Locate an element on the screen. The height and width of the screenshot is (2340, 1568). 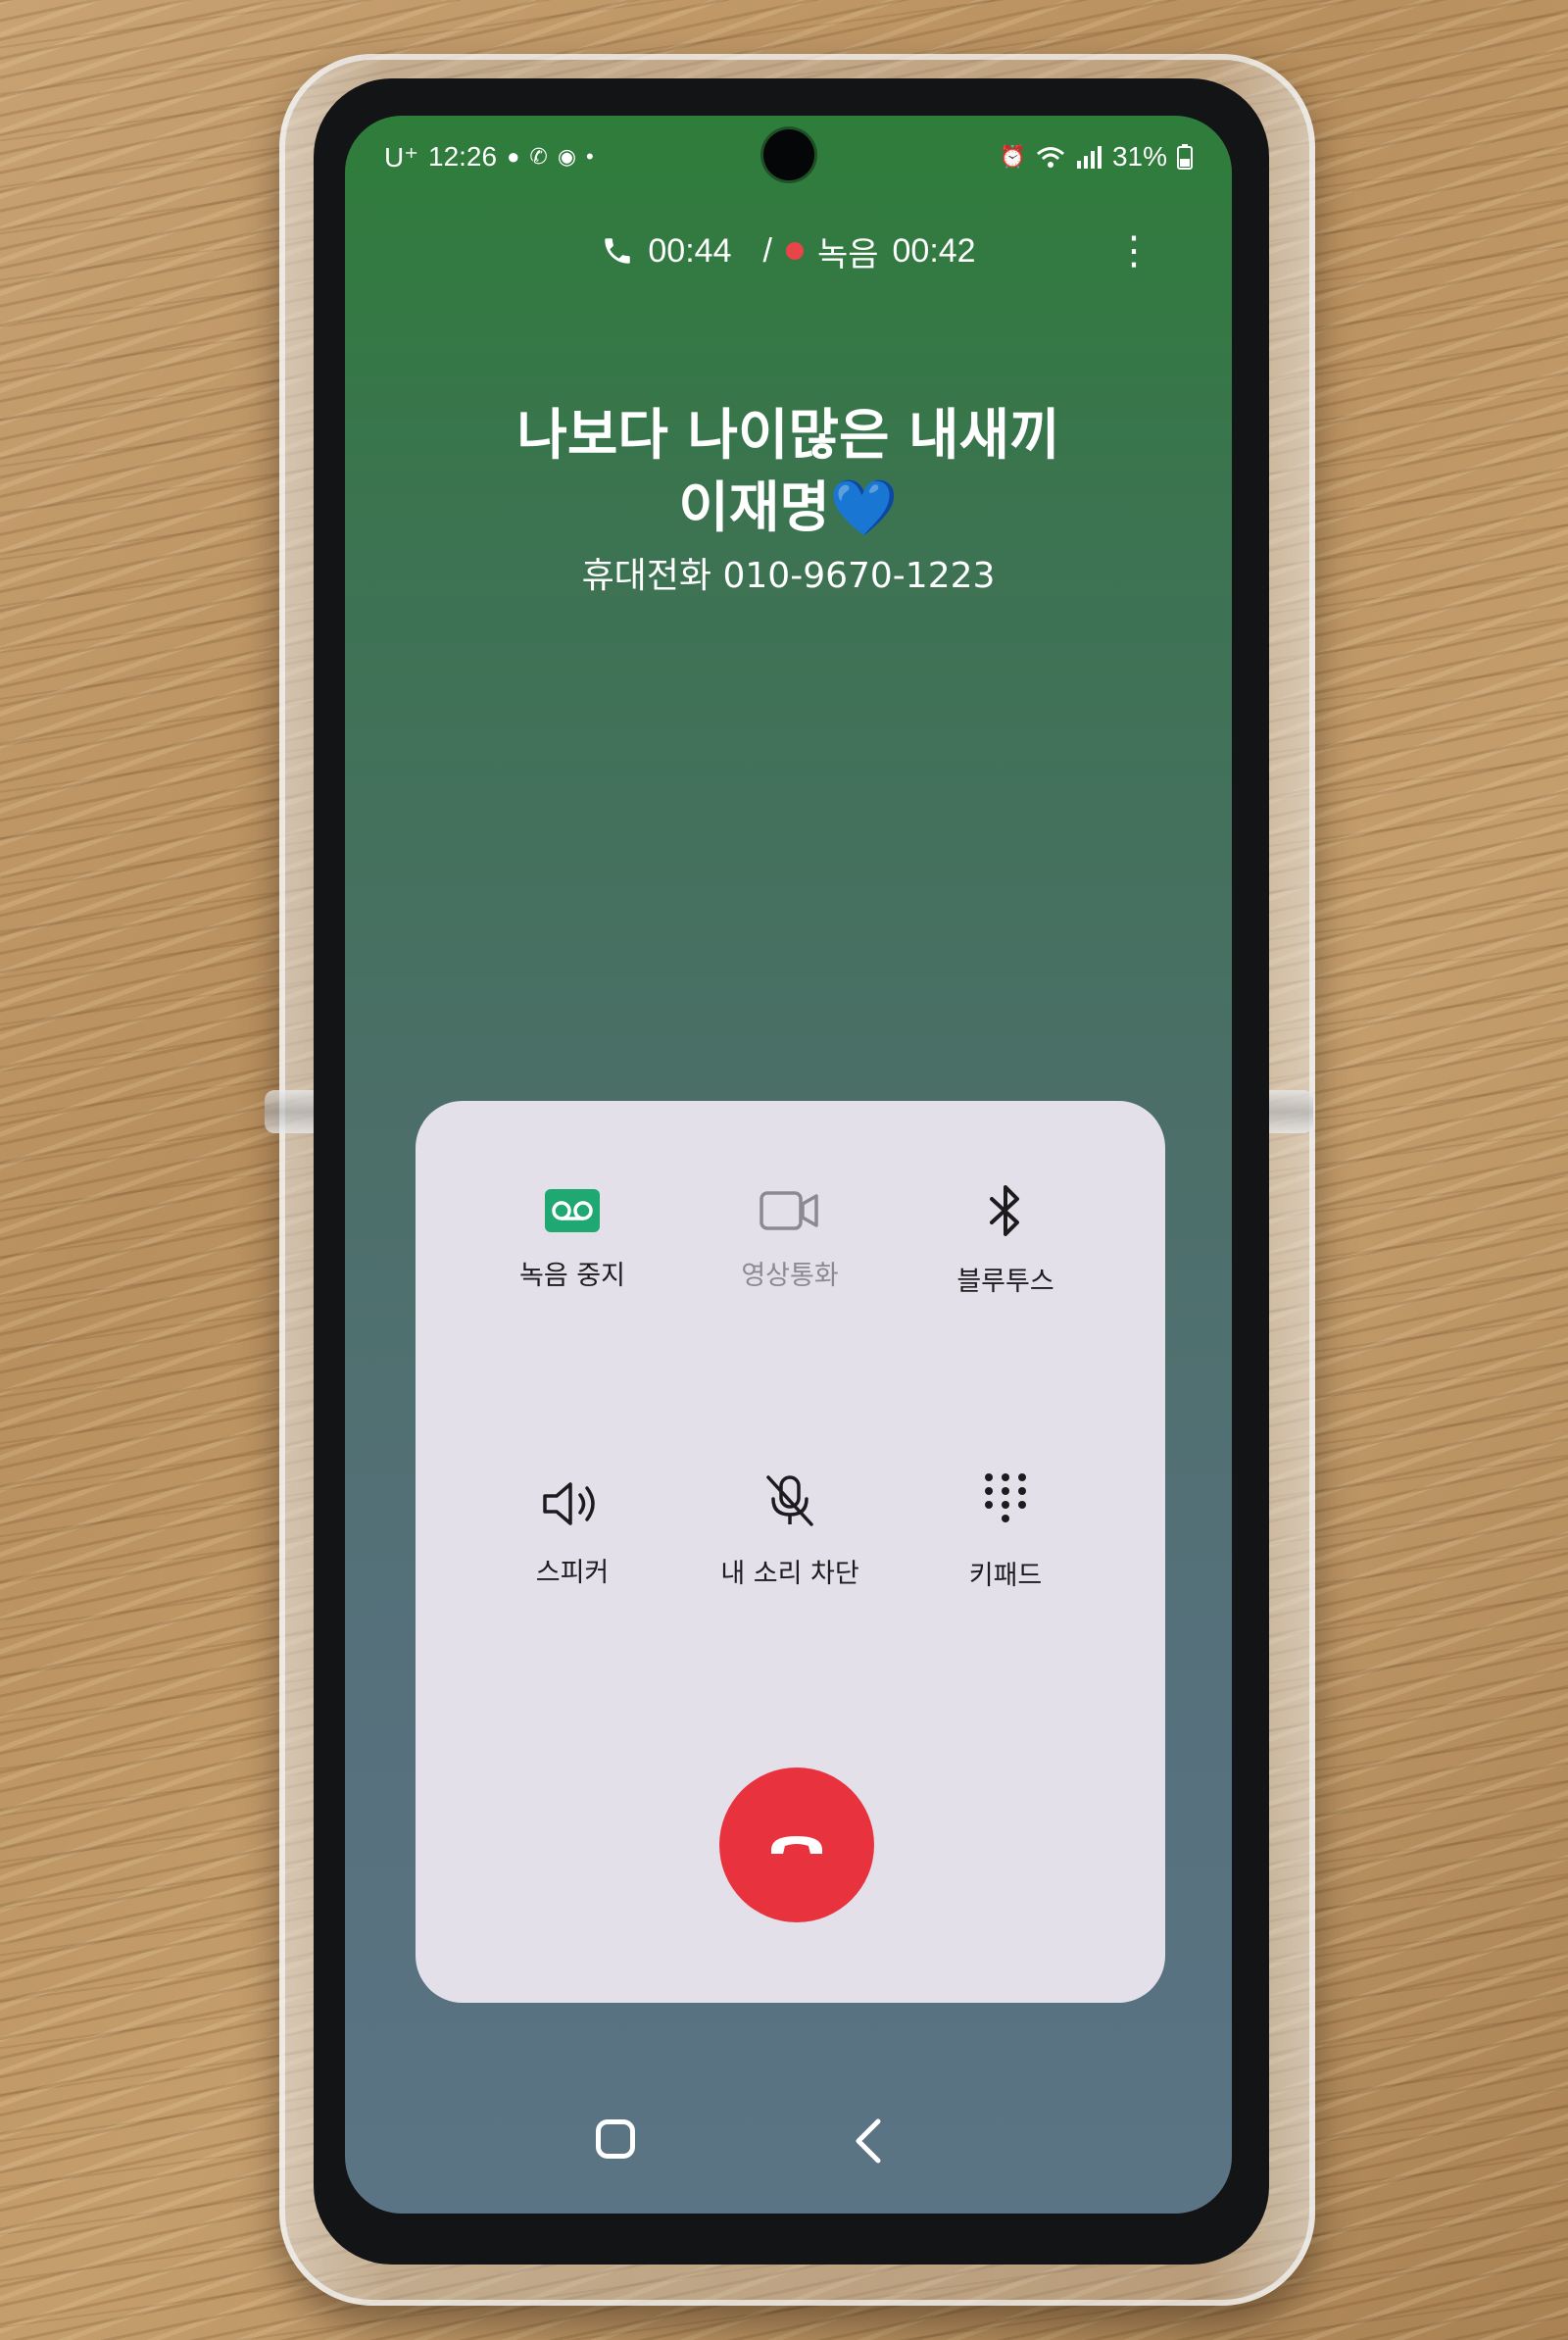
end-call-button is located at coordinates (796, 1844).